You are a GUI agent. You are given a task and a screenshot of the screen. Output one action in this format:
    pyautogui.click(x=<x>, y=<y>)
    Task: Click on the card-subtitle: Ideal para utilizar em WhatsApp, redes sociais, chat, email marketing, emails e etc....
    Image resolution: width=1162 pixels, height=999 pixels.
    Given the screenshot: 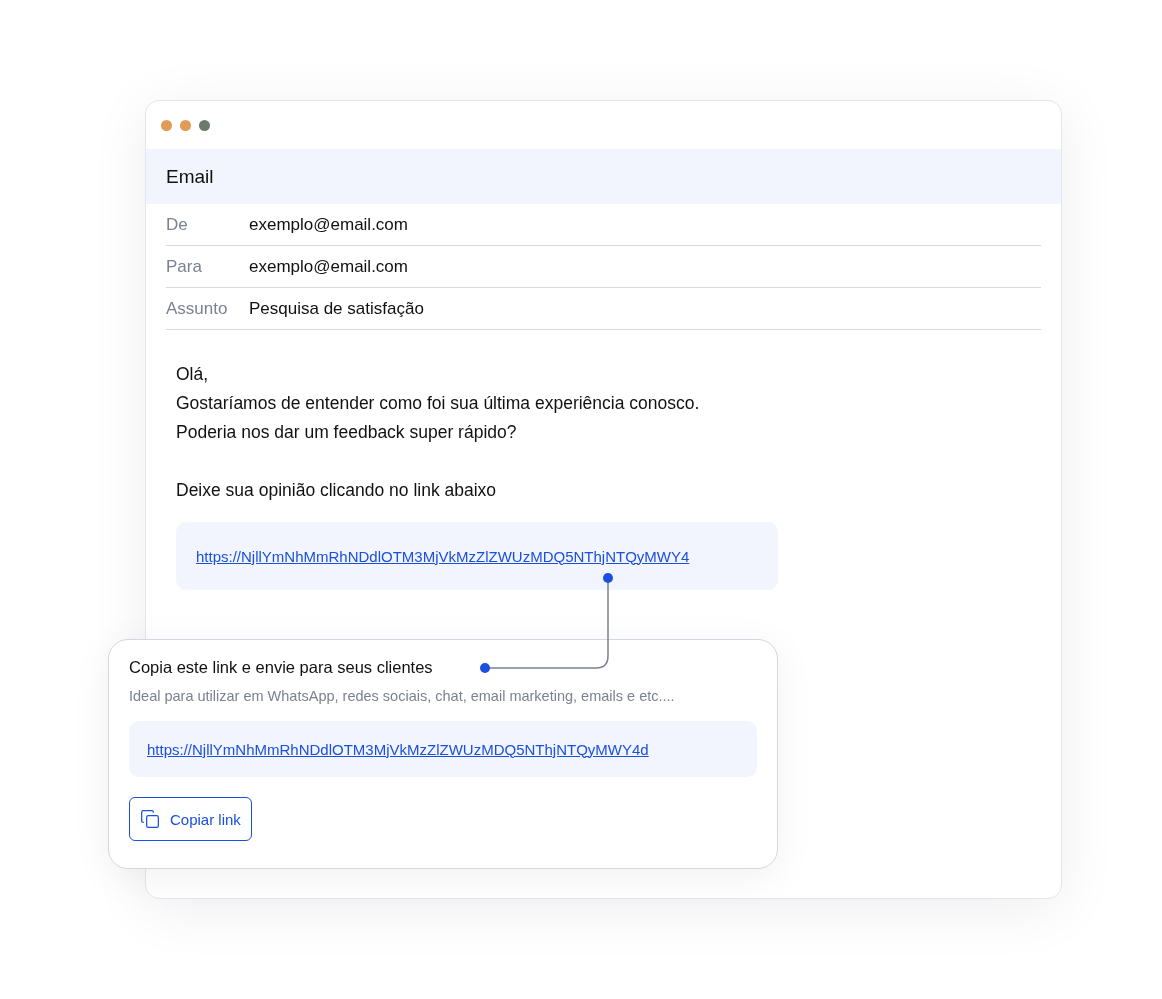 What is the action you would take?
    pyautogui.click(x=402, y=696)
    